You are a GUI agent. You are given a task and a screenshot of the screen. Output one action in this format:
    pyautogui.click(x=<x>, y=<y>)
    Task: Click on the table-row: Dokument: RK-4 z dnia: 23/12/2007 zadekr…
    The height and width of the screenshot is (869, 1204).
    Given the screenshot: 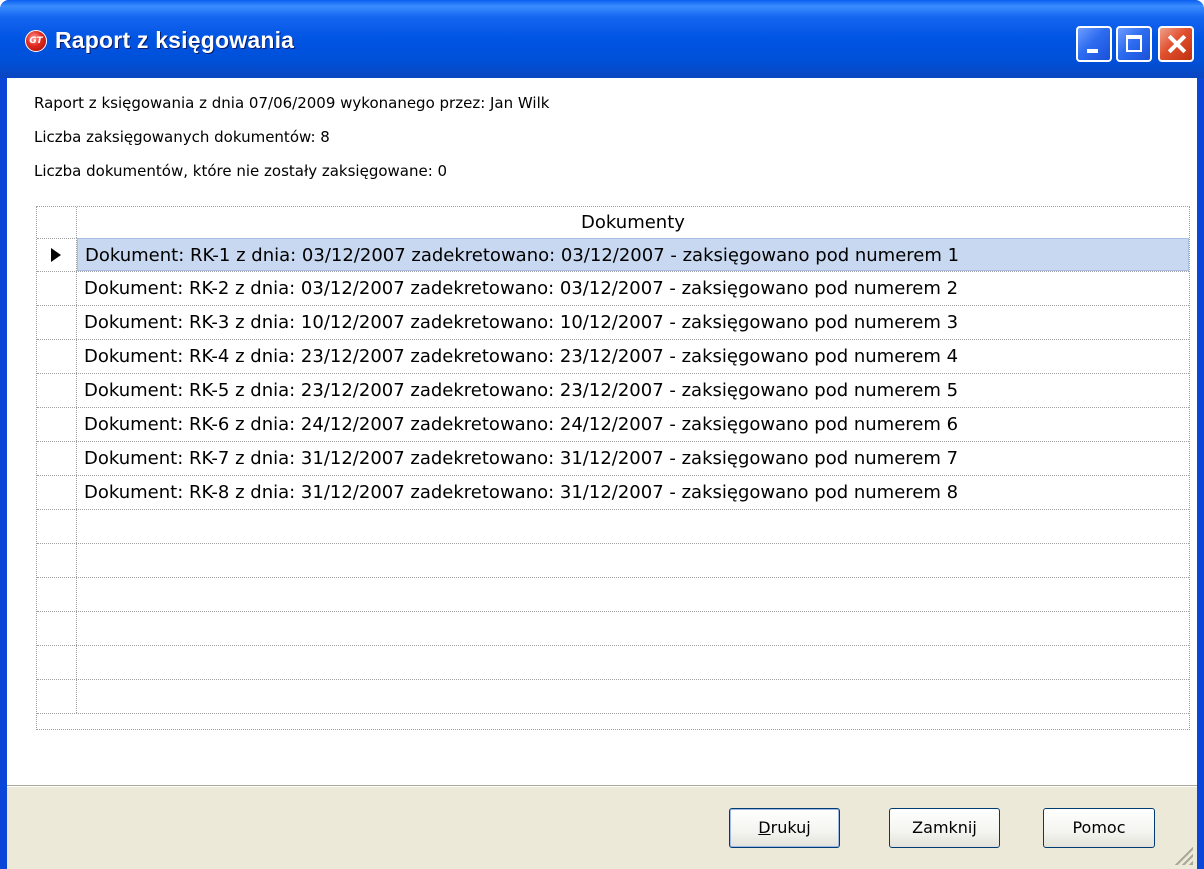 What is the action you would take?
    pyautogui.click(x=613, y=357)
    